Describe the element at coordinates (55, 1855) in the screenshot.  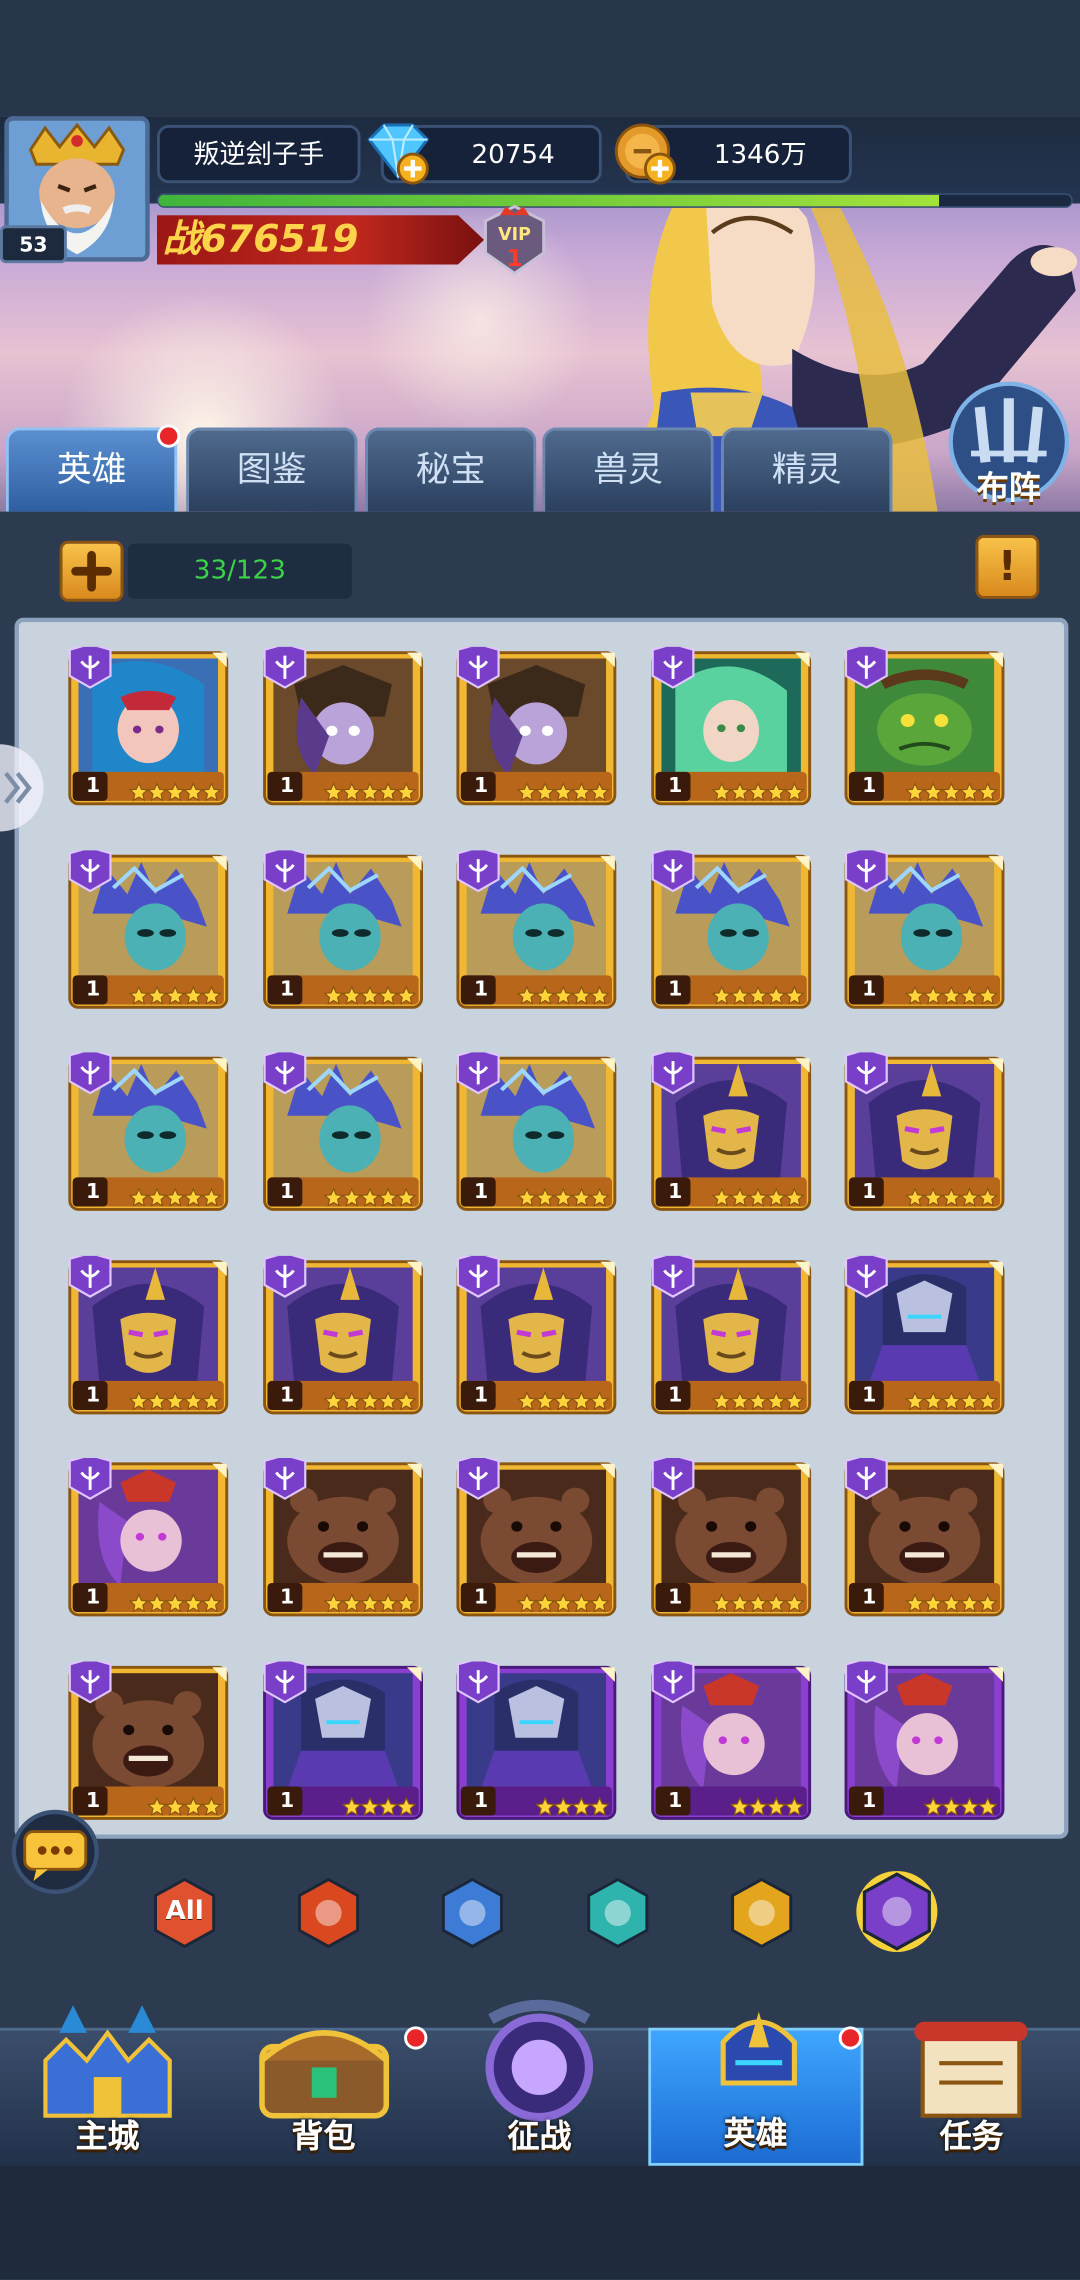
I see `chat-bubble-icon` at that location.